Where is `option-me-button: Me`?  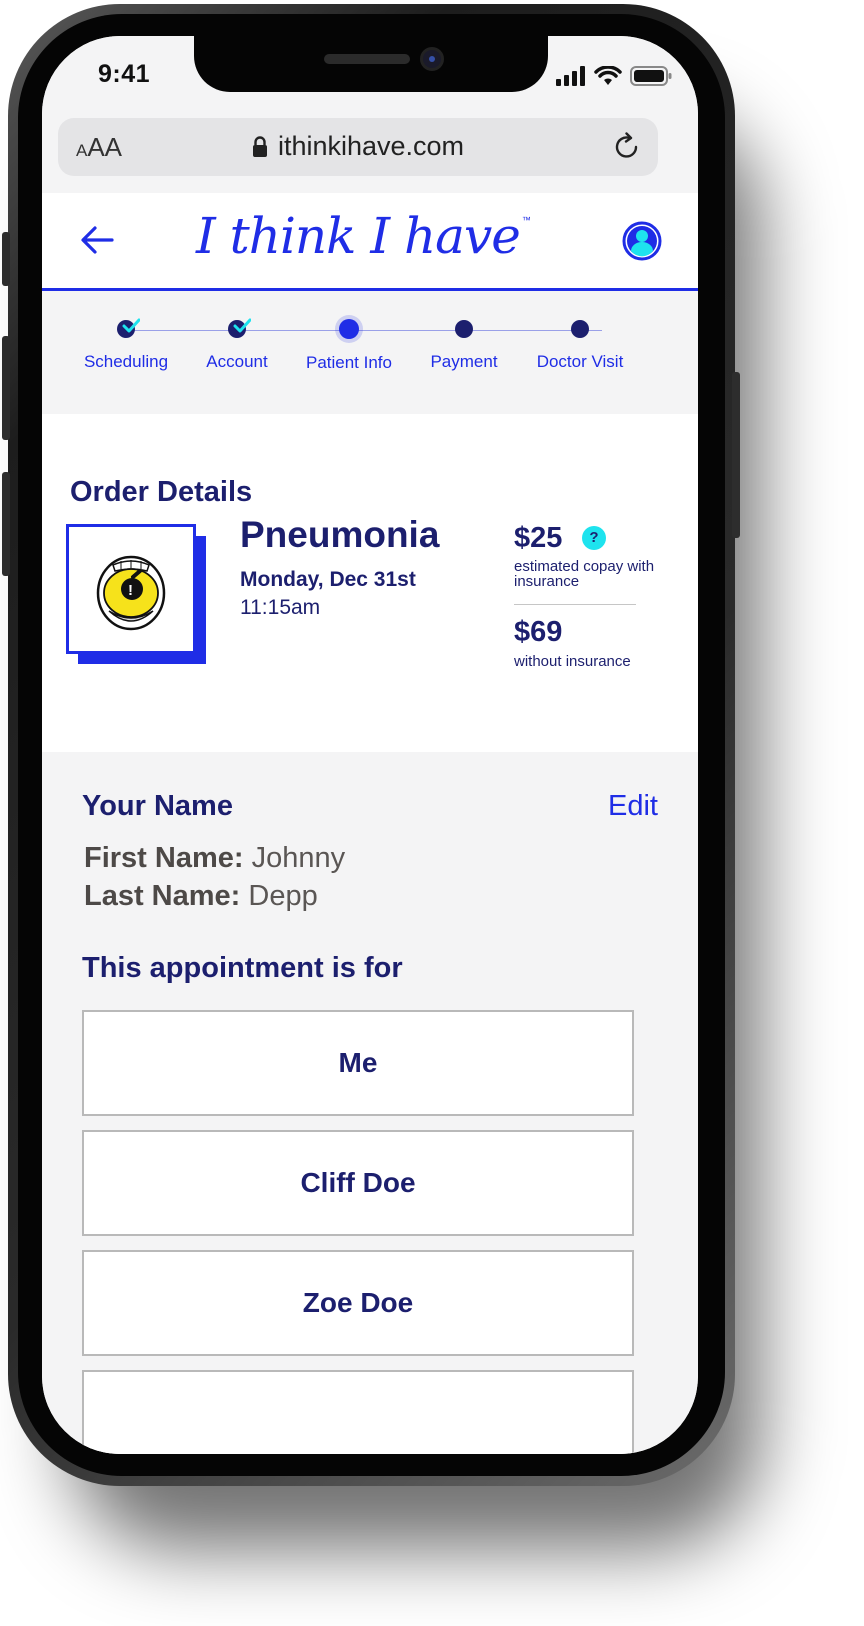 option-me-button: Me is located at coordinates (358, 1063).